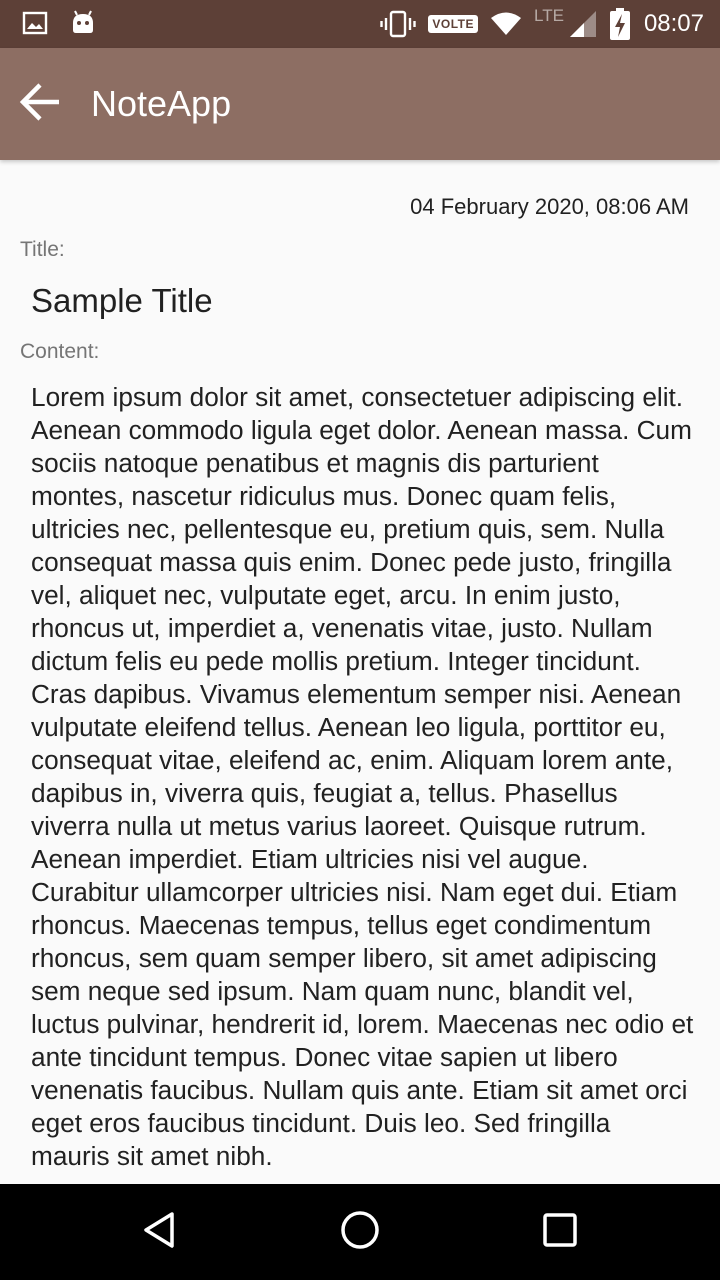 This screenshot has height=1280, width=720. I want to click on app-bar: NoteApp, so click(360, 104).